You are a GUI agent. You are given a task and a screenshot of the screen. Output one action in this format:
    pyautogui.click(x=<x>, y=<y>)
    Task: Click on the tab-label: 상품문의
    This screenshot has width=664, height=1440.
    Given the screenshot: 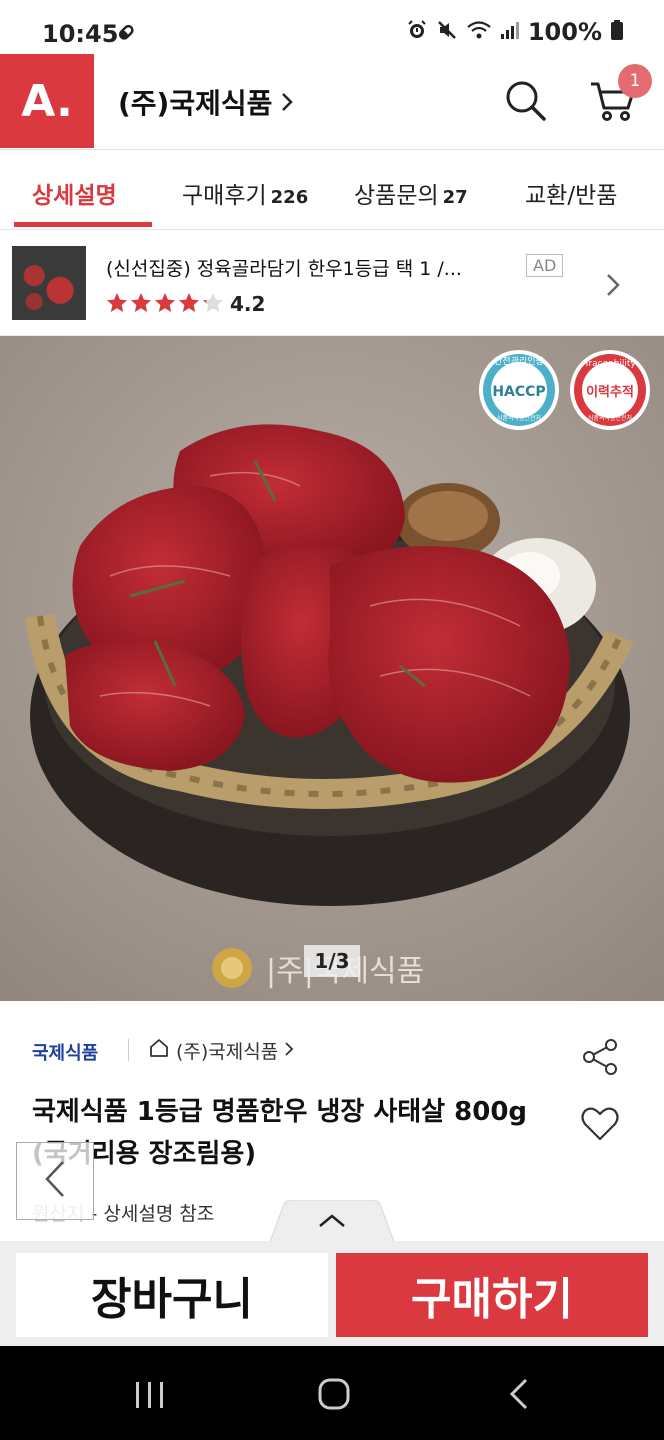 What is the action you would take?
    pyautogui.click(x=396, y=196)
    